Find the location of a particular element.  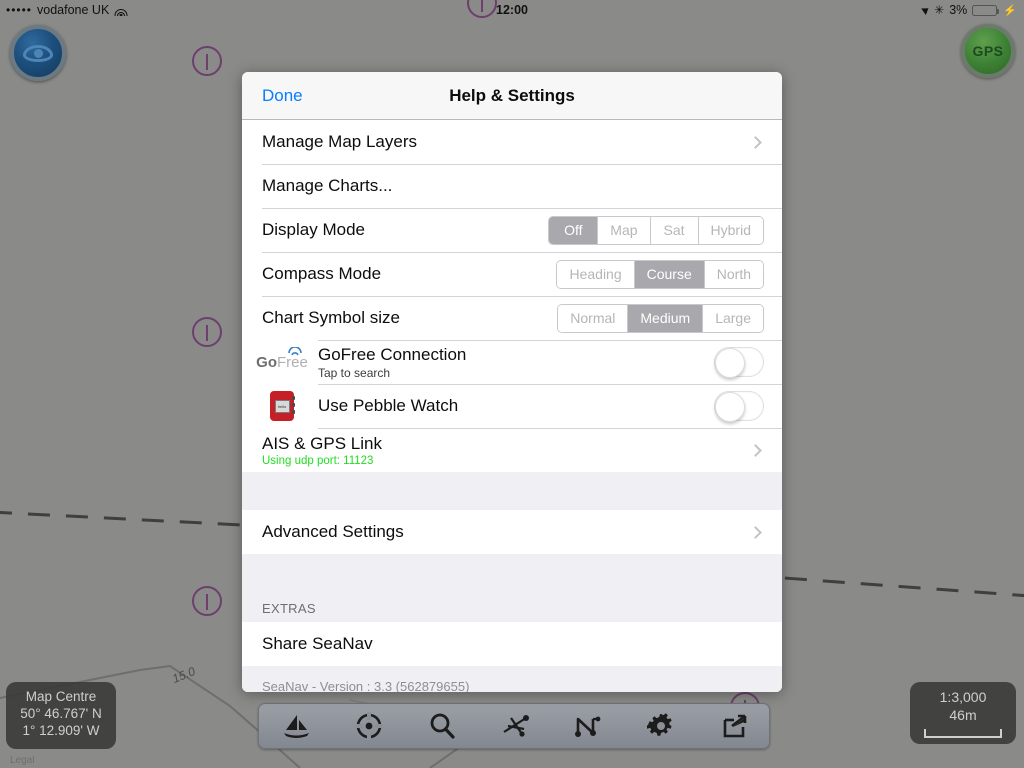

segment-sat: Sat is located at coordinates (673, 230).